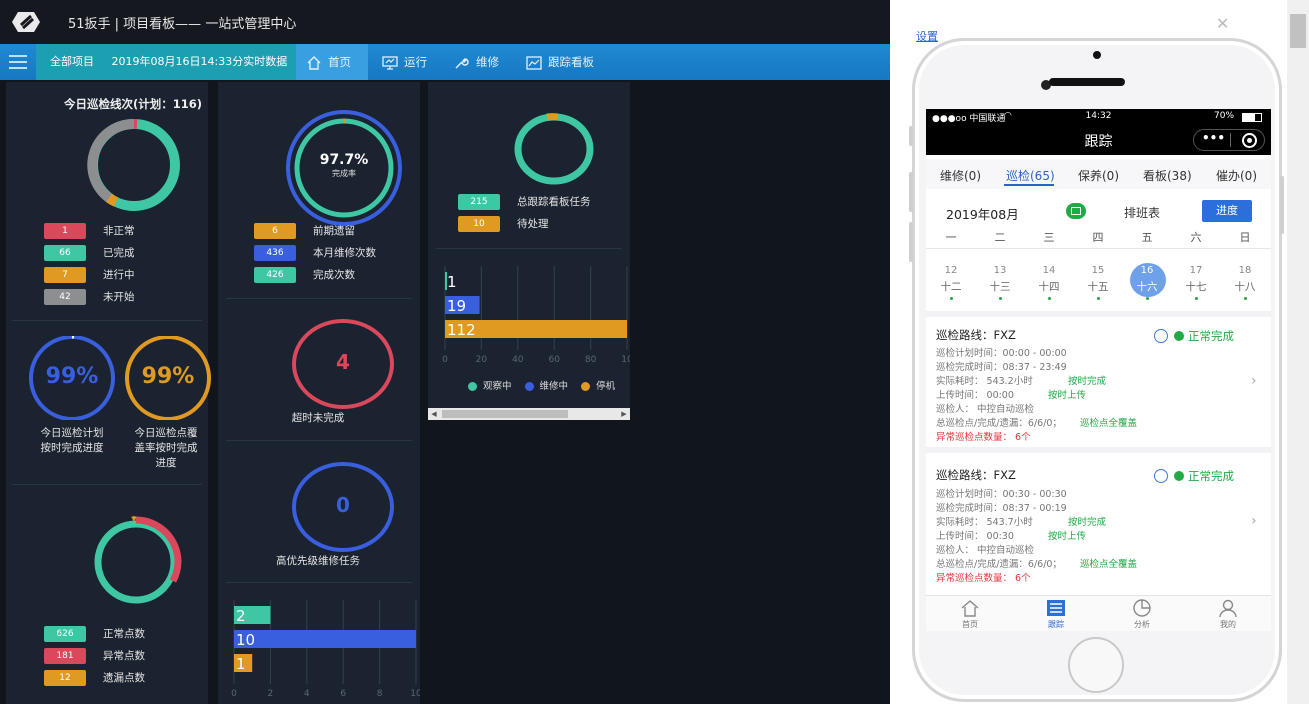 The width and height of the screenshot is (1309, 704). Describe the element at coordinates (380, 694) in the screenshot. I see `tick-label: 8` at that location.